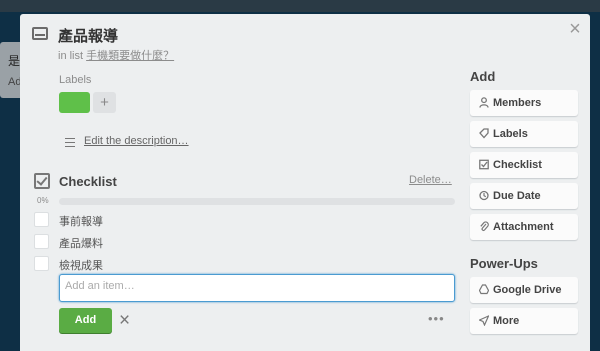  I want to click on description-icon, so click(70, 142).